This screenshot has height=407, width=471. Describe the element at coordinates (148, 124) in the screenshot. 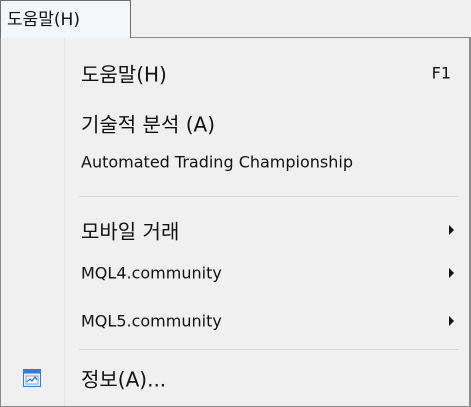

I see `menu-item-label: 기술적 분석 (A)` at that location.